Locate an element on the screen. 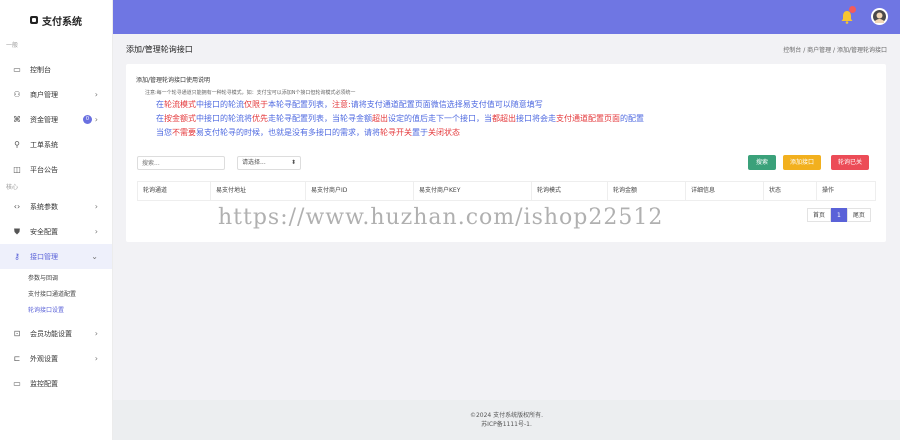 The height and width of the screenshot is (440, 900). ticket-icon: ⚲ is located at coordinates (17, 144).